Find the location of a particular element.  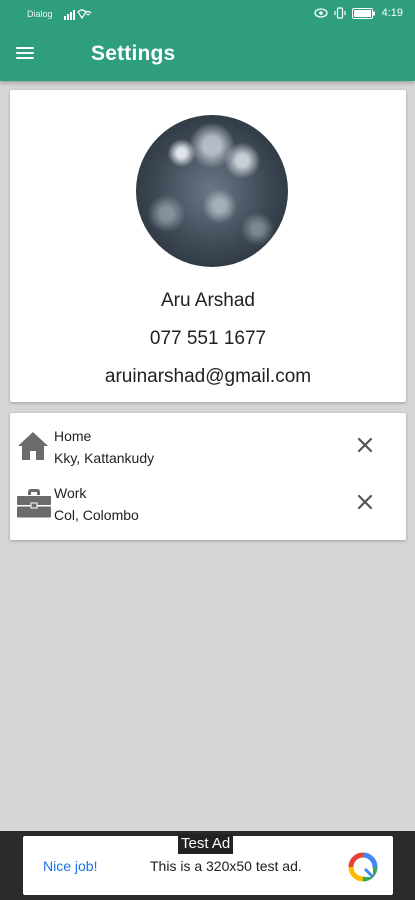

addresses-card: Home Kky, Kattankudy Work Col, Colombo is located at coordinates (208, 476).